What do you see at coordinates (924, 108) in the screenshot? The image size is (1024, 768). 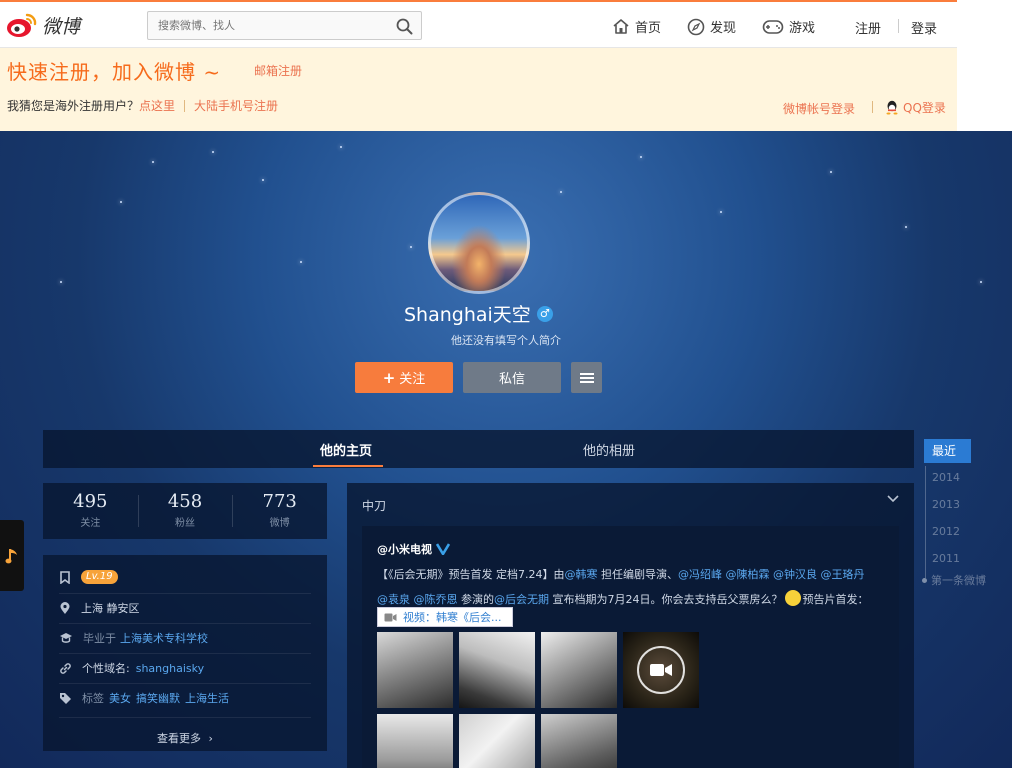 I see `qq-login-label: QQ登录` at bounding box center [924, 108].